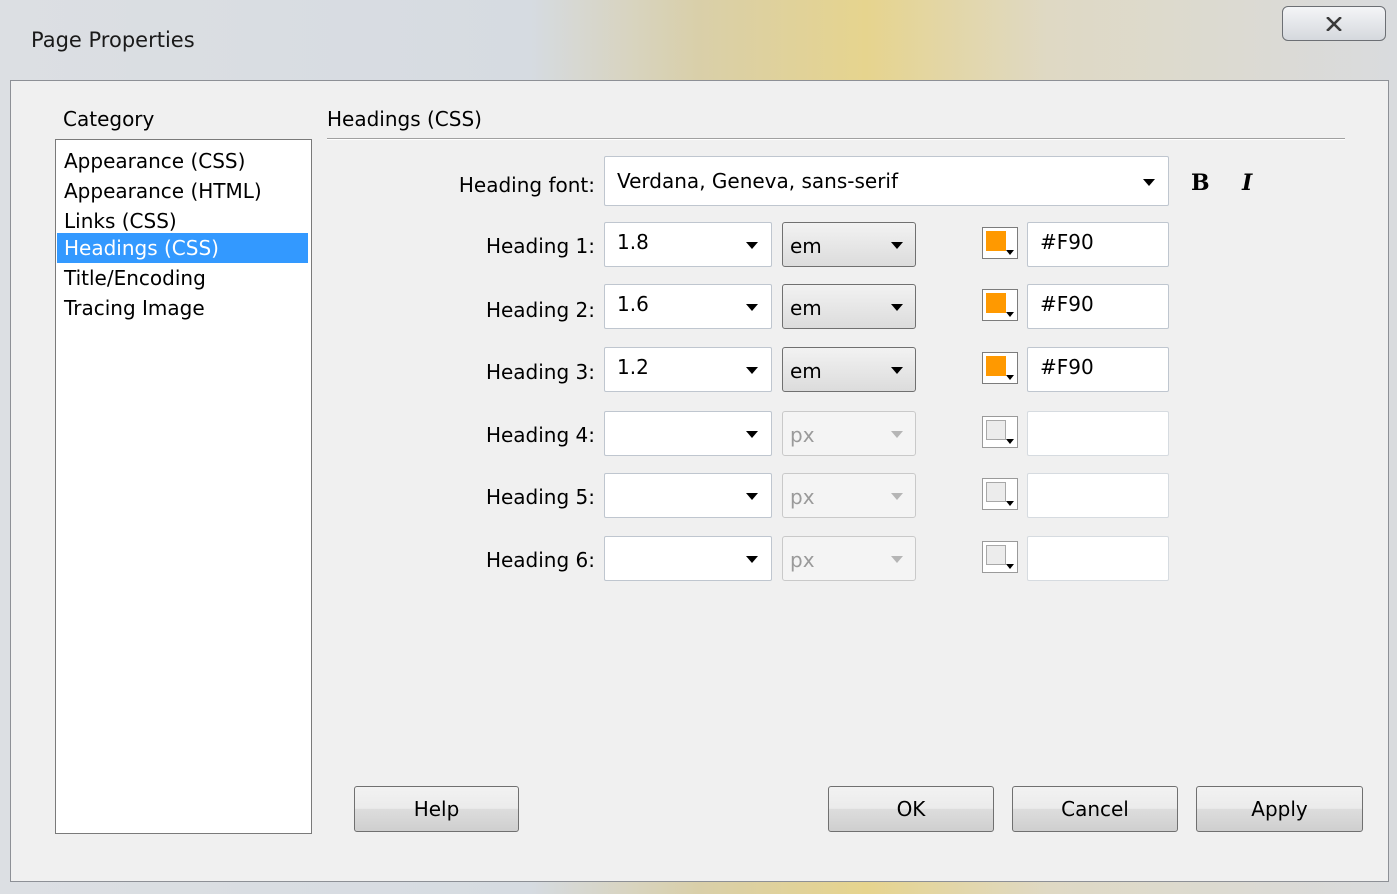  Describe the element at coordinates (688, 306) in the screenshot. I see `heading-2-size-select: 1.6` at that location.